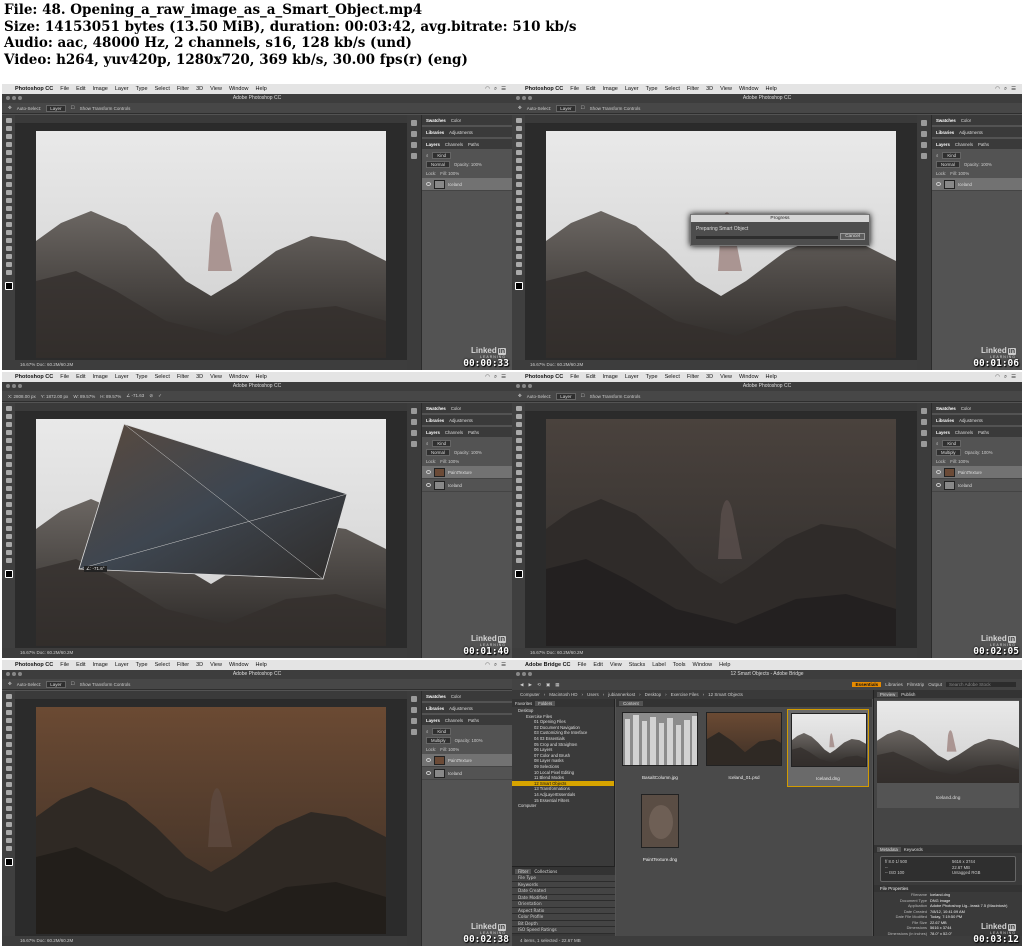 The height and width of the screenshot is (947, 1024). Describe the element at coordinates (261, 89) in the screenshot. I see `menu-help: Help` at that location.